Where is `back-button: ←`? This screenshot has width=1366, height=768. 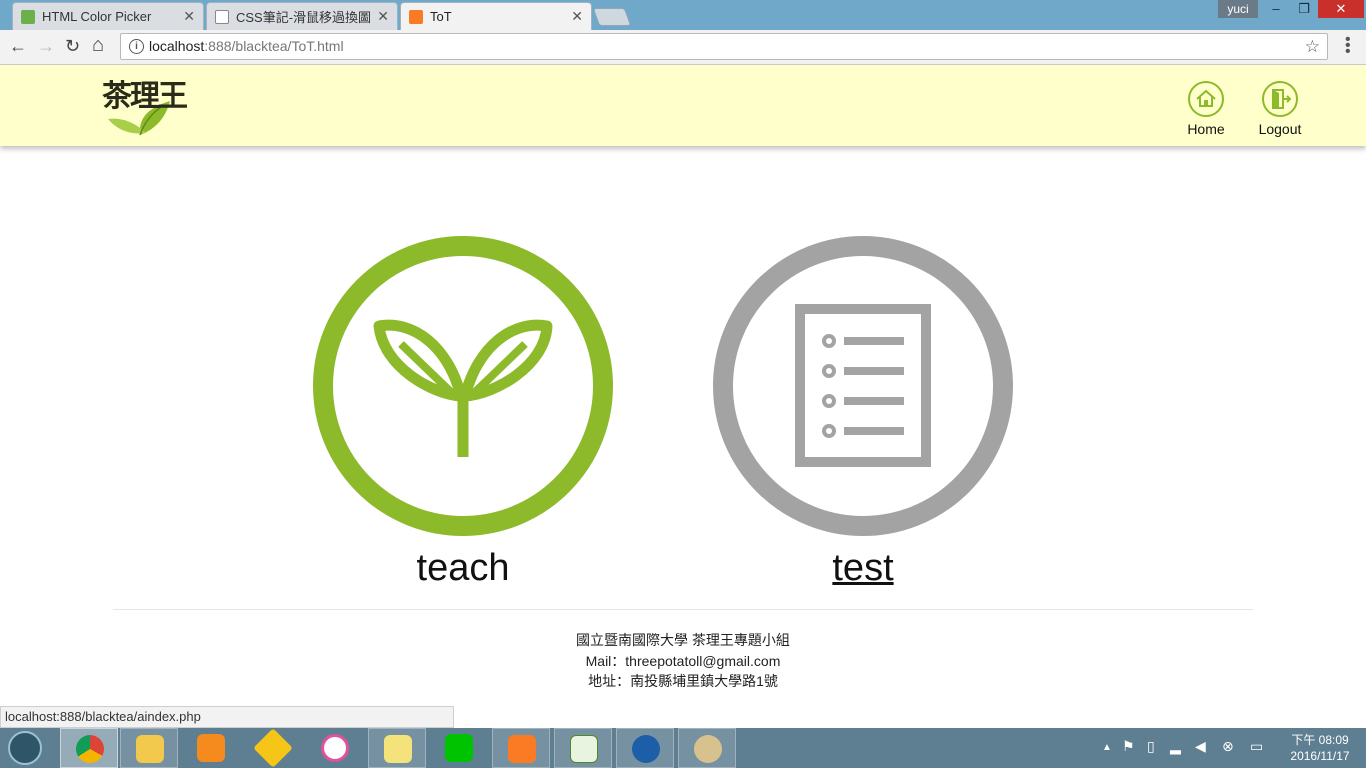
back-button: ← is located at coordinates (18, 46).